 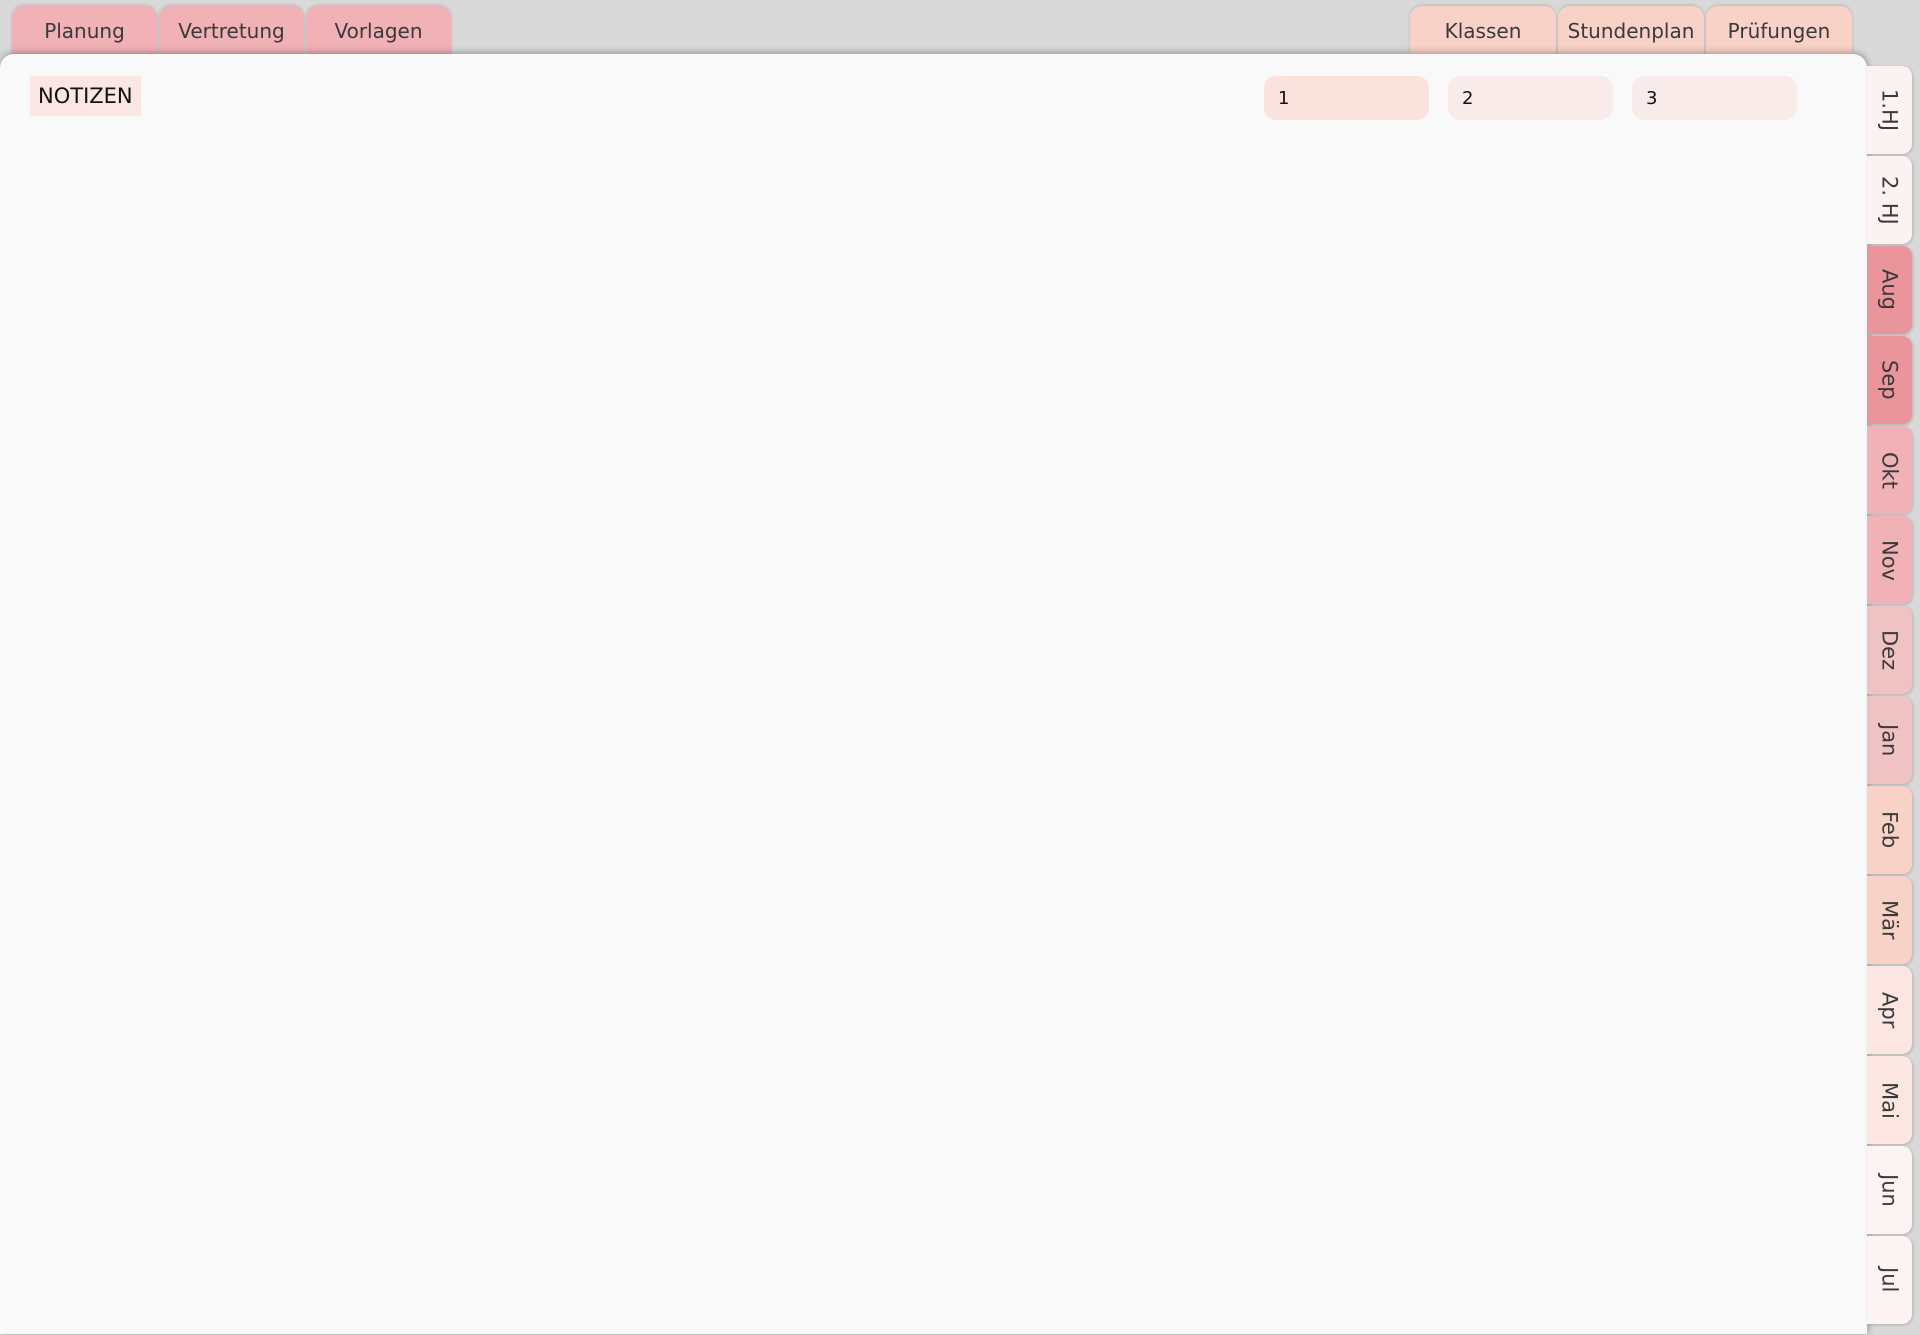 I want to click on side-tab-nov: Nov, so click(x=1889, y=560).